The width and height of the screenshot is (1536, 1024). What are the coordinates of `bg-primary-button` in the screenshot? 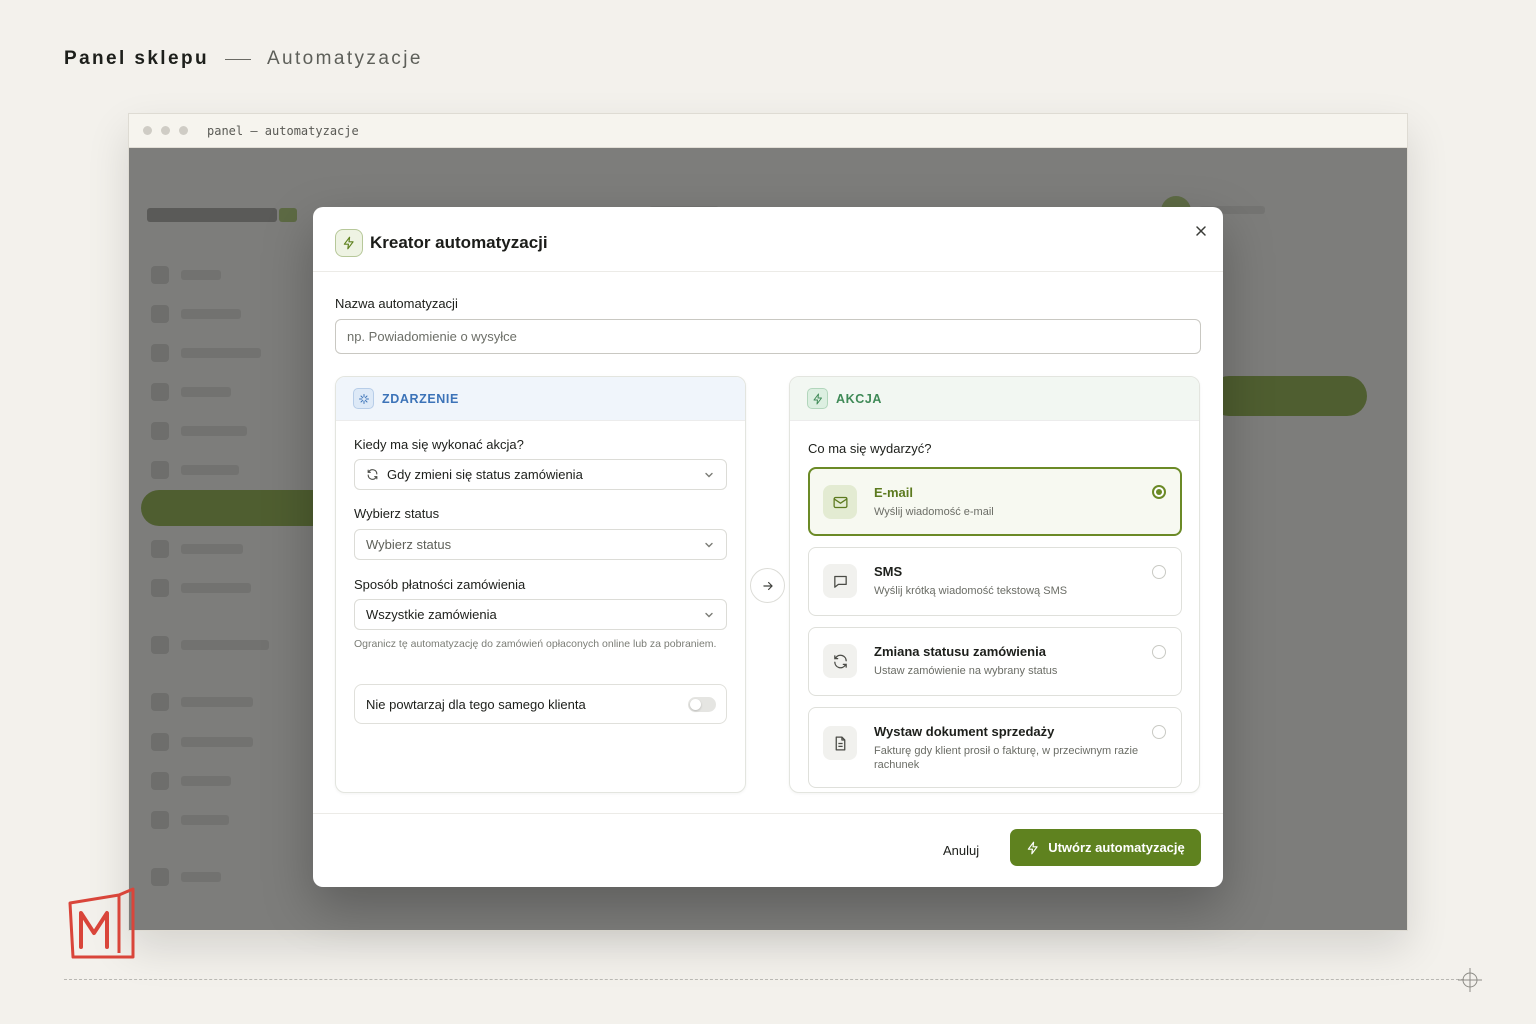 It's located at (1288, 396).